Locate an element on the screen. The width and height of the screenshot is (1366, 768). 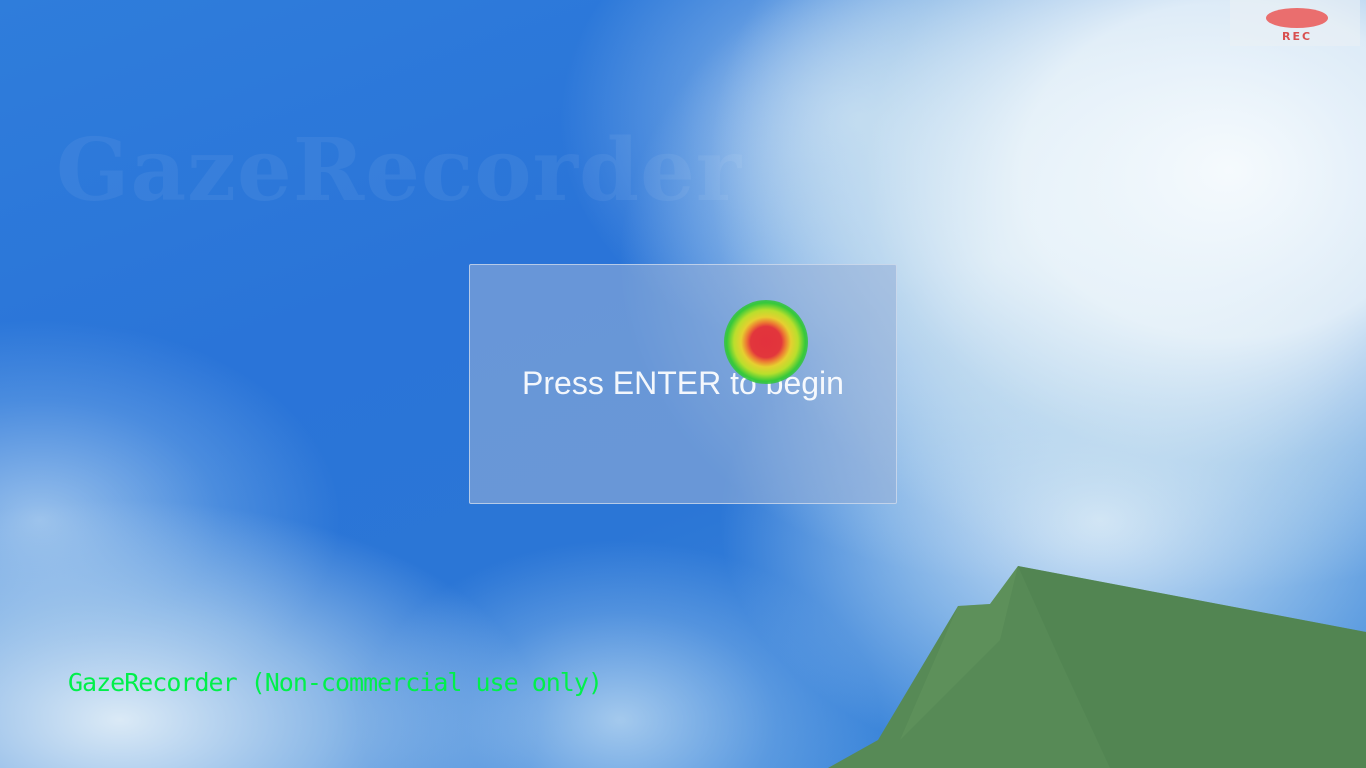
recording-indicator: REC is located at coordinates (1295, 23).